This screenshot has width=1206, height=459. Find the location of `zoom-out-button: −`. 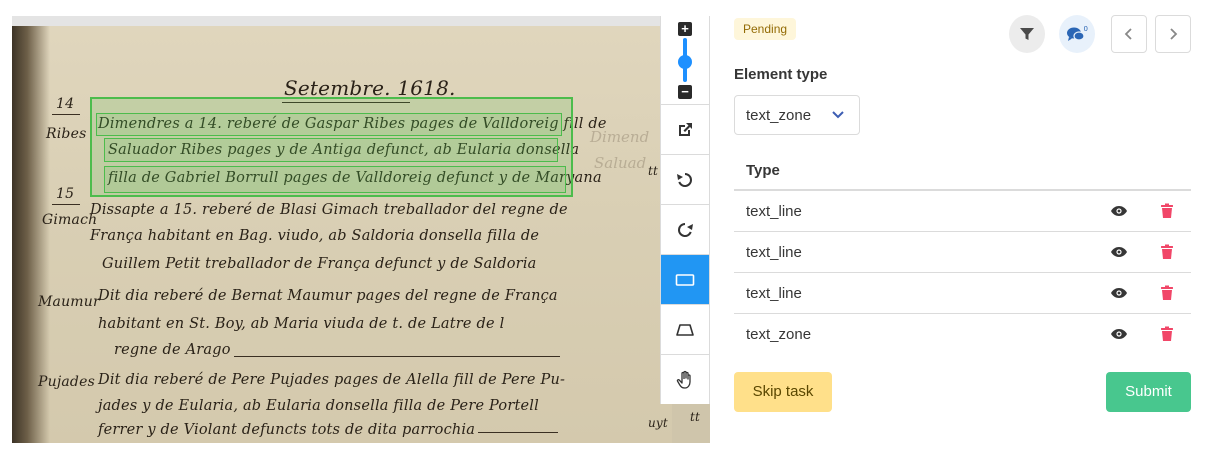

zoom-out-button: − is located at coordinates (685, 92).